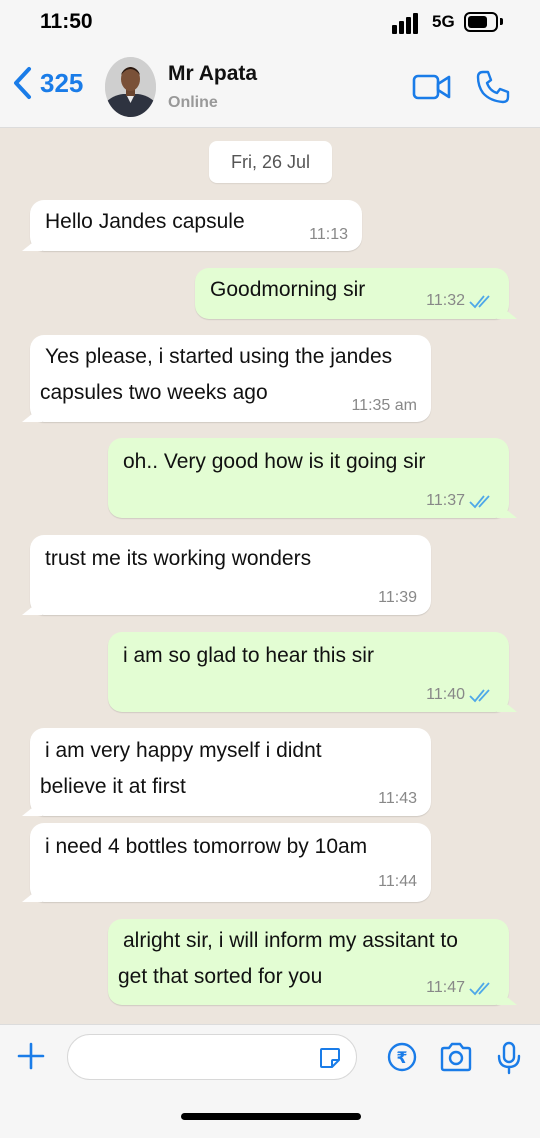 This screenshot has height=1138, width=540. I want to click on message-time: 11:43, so click(397, 798).